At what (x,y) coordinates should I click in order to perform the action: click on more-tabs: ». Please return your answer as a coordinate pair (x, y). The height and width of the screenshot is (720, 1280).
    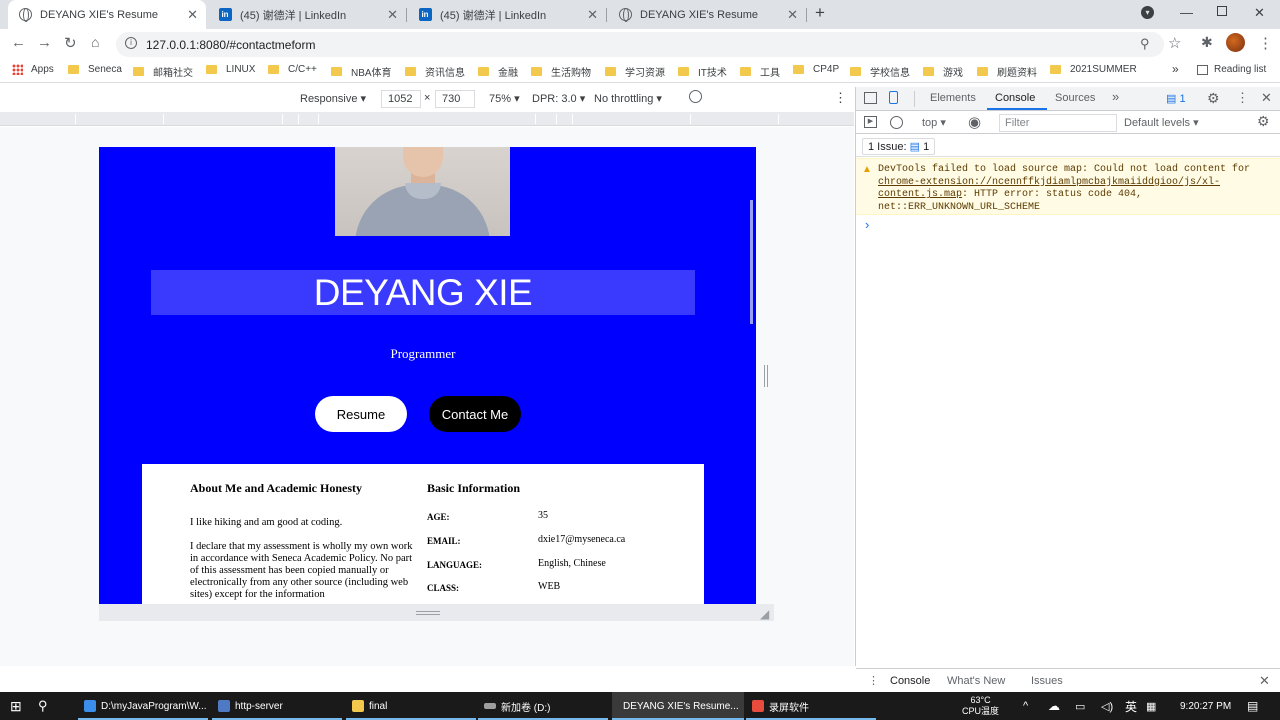
    Looking at the image, I should click on (1115, 96).